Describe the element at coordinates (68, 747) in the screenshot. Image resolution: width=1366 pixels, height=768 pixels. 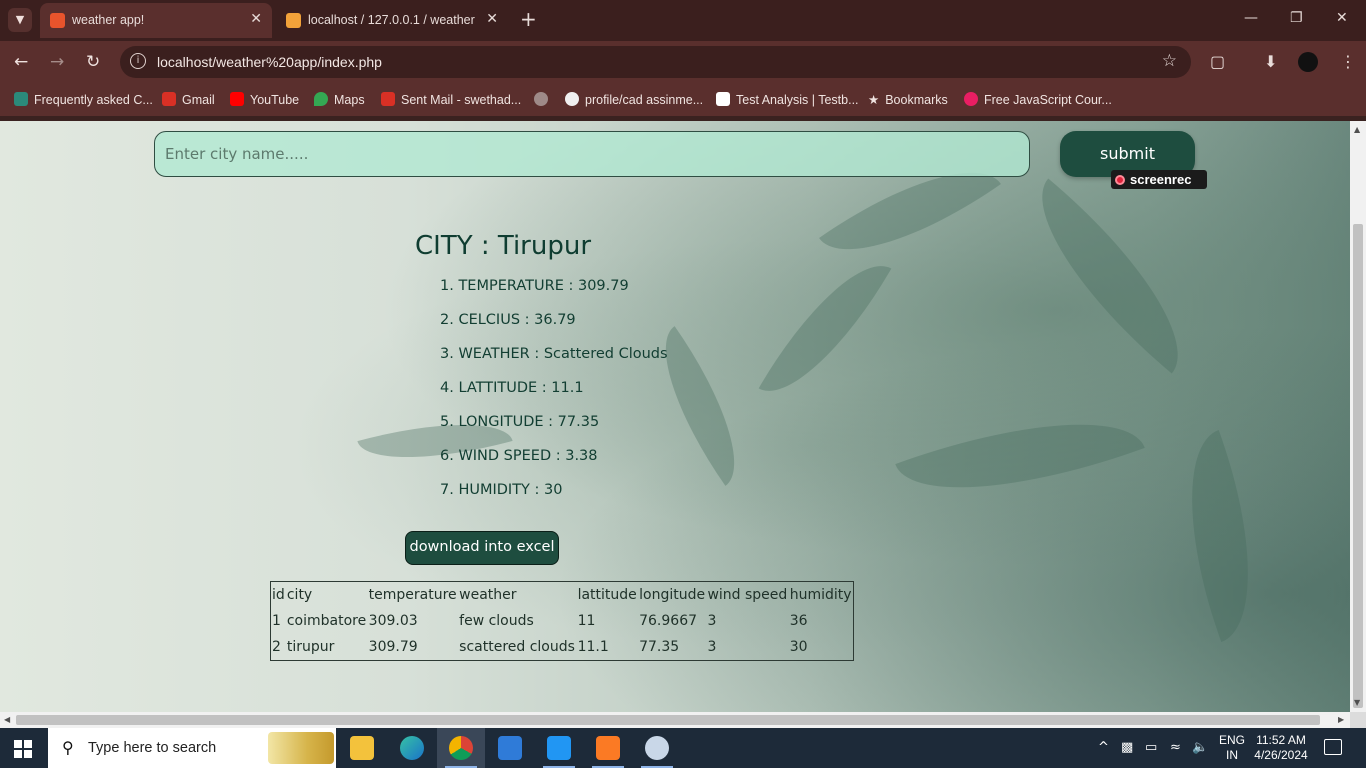
I see `search-icon: ⚲` at that location.